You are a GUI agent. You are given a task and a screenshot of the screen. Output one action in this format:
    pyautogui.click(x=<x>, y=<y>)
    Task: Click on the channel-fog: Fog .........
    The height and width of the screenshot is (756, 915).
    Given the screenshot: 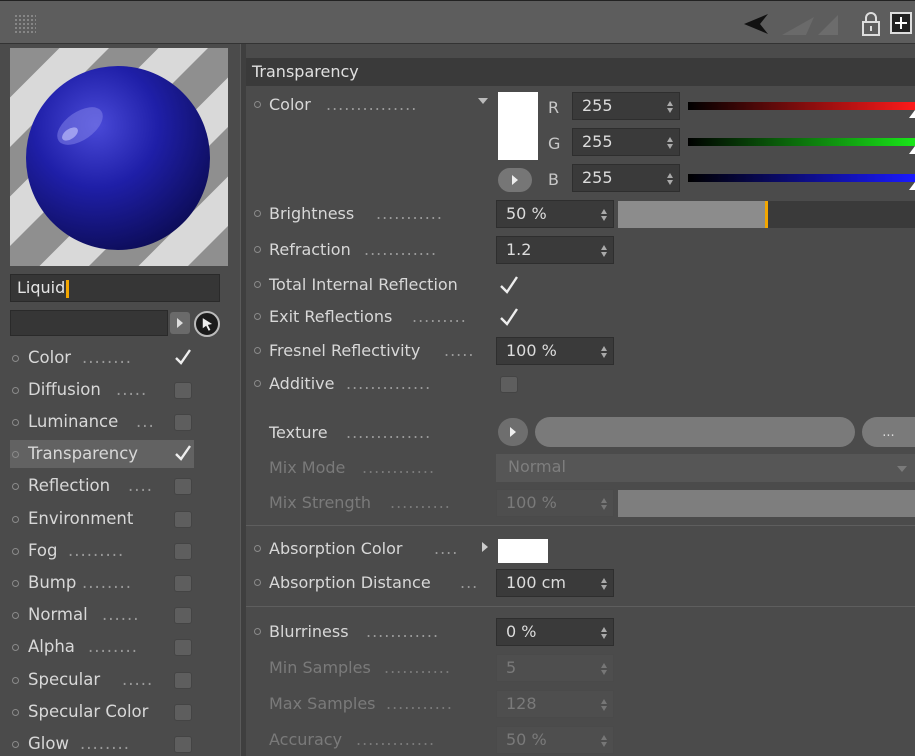 What is the action you would take?
    pyautogui.click(x=102, y=551)
    